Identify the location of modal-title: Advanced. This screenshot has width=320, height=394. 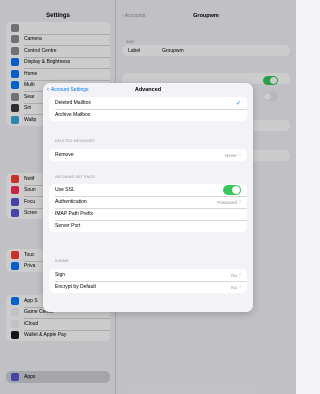
(148, 90).